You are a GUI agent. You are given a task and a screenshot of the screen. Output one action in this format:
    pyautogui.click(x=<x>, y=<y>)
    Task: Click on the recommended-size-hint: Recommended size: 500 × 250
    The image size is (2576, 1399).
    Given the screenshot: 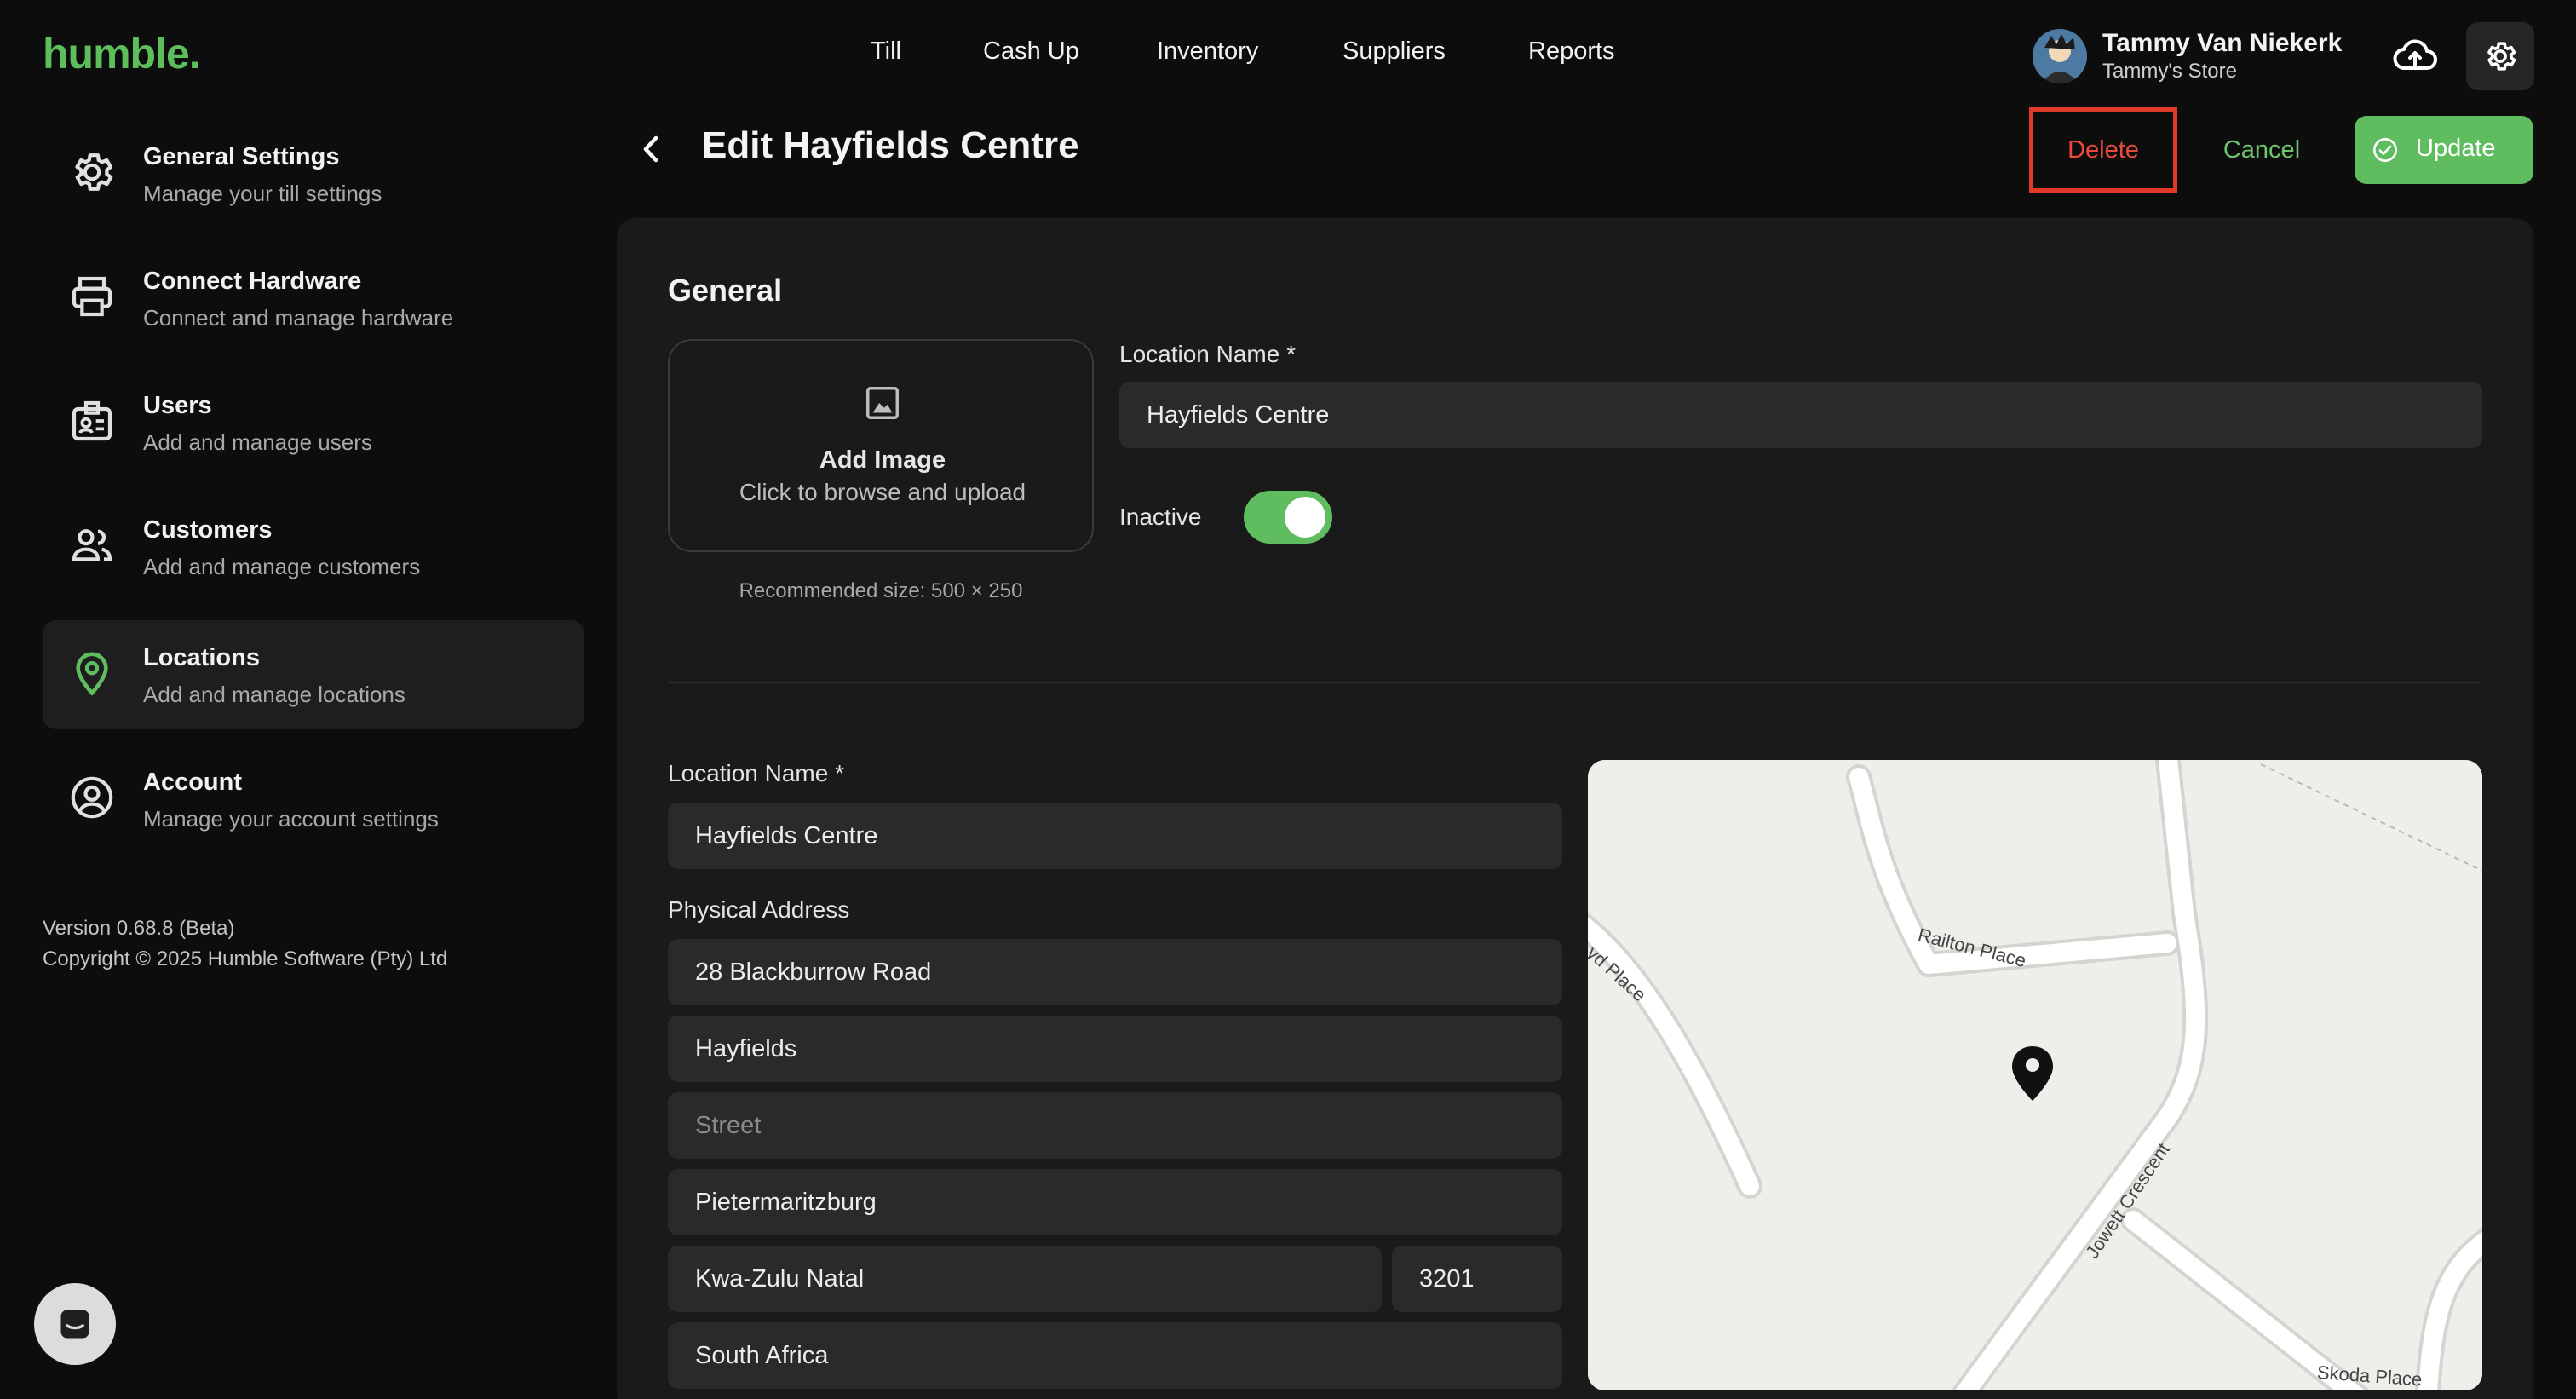 What is the action you would take?
    pyautogui.click(x=881, y=590)
    